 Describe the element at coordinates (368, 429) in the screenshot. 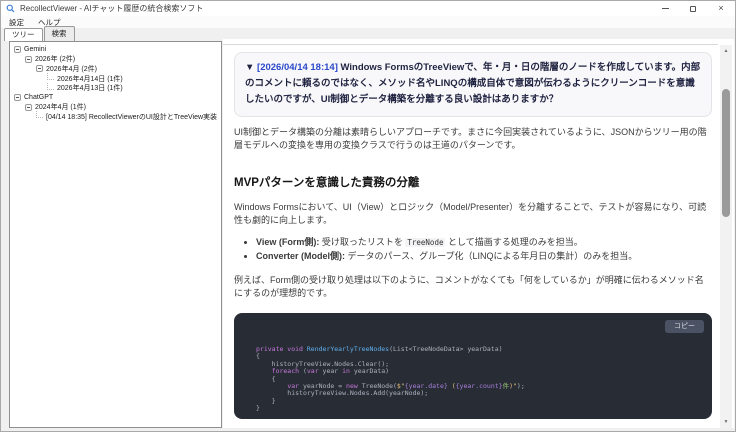

I see `window-frame-bottom` at that location.